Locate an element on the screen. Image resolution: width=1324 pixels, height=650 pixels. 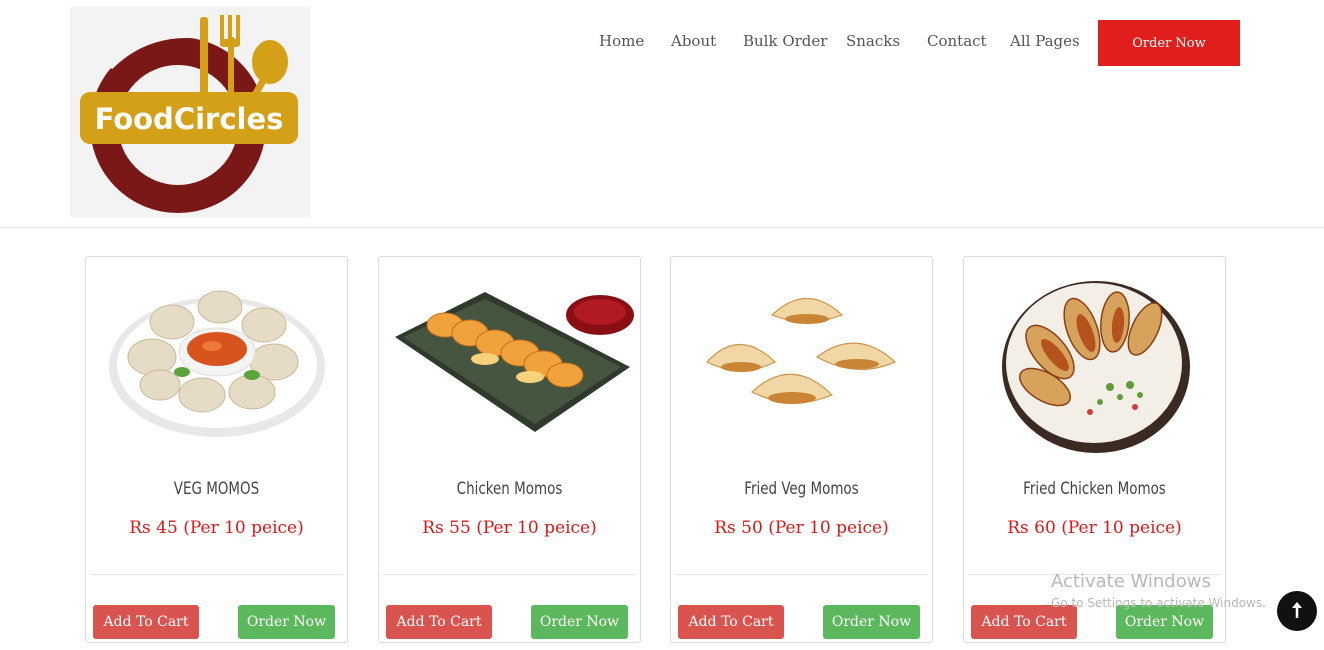
chicken-momos-image is located at coordinates (510, 362).